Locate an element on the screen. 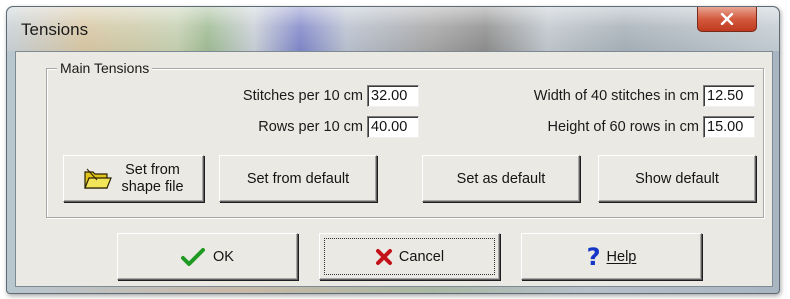 The image size is (790, 299). cancel-label: Cancel is located at coordinates (421, 256).